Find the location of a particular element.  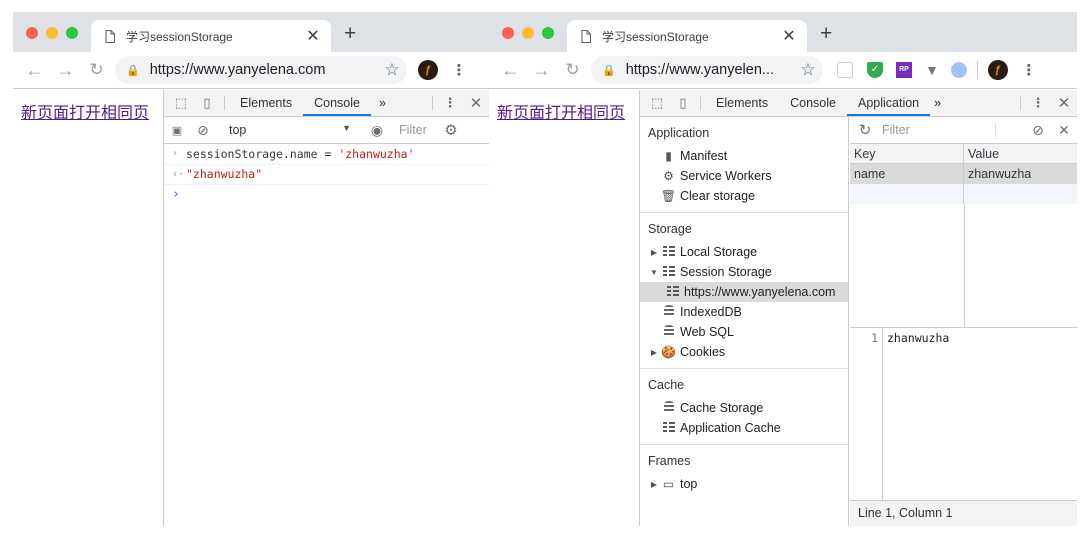

extension-grid-icon is located at coordinates (845, 70).